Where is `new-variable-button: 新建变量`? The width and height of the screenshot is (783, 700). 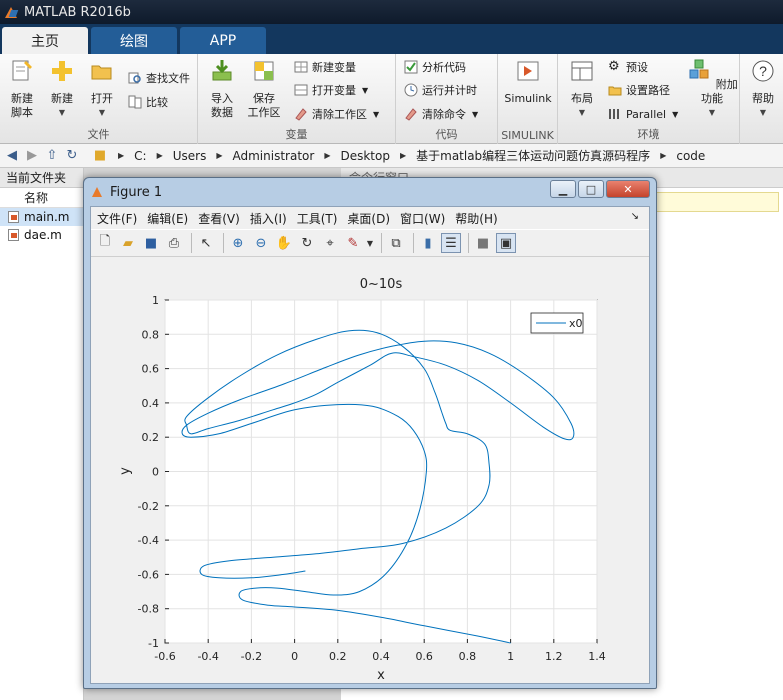 new-variable-button: 新建变量 is located at coordinates (325, 67).